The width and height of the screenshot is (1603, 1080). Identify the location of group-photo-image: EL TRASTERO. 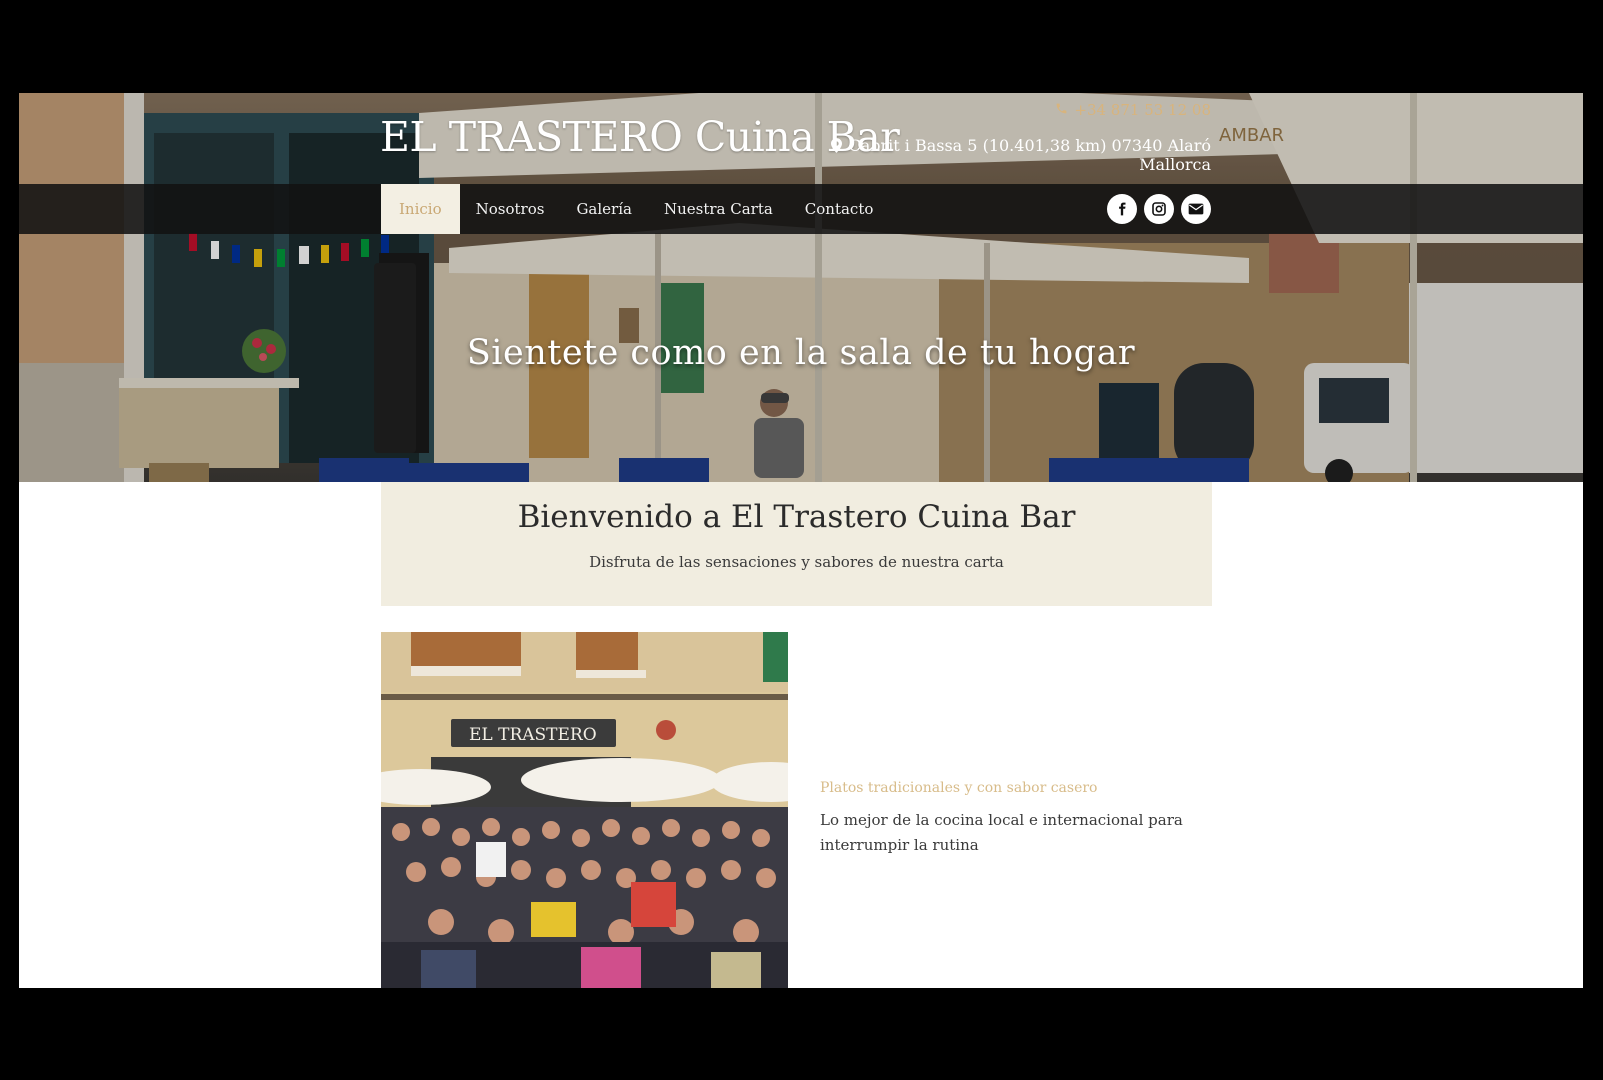
(584, 810).